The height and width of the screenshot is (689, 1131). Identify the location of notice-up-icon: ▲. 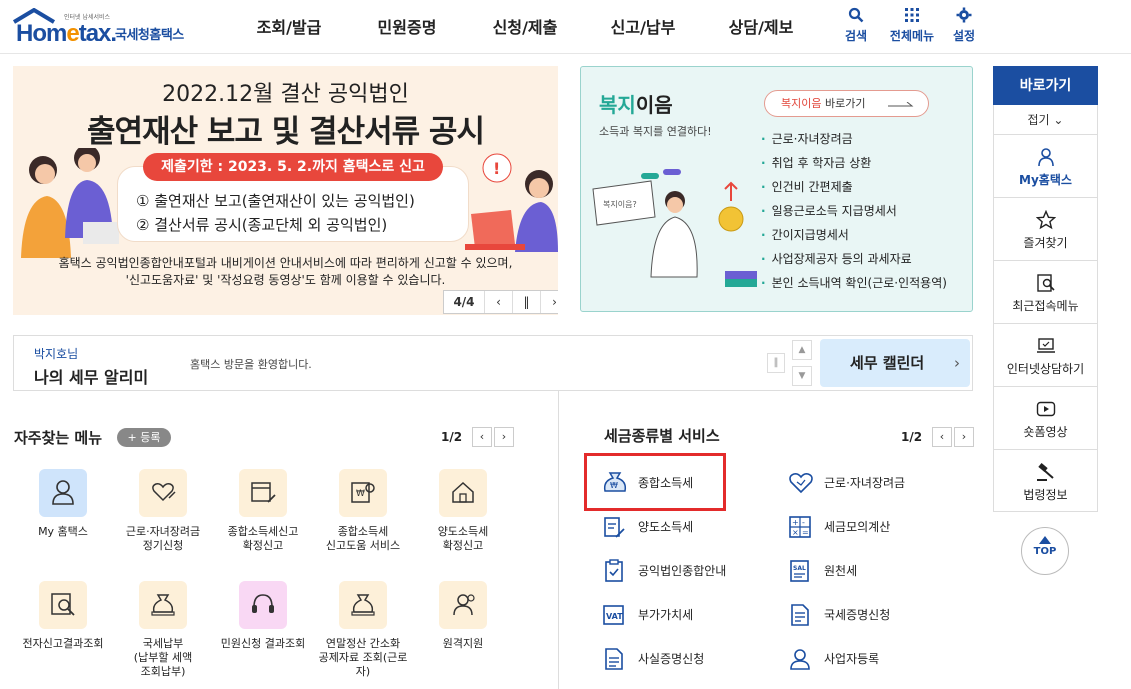
(802, 350).